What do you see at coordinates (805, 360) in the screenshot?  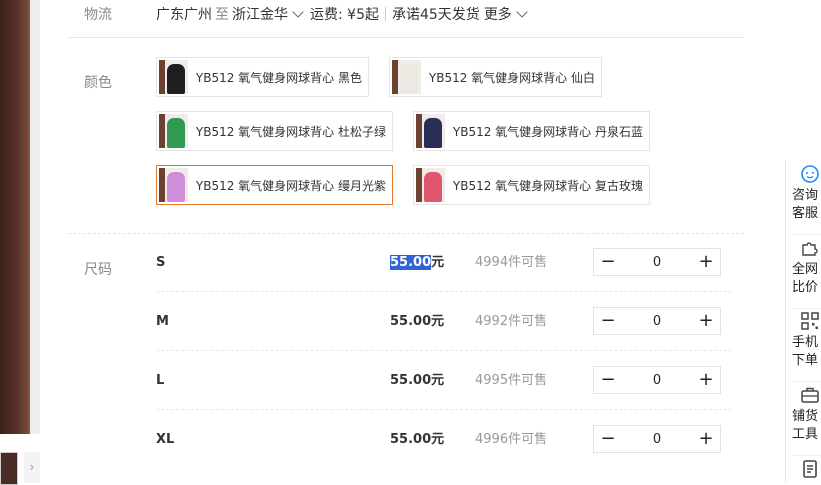 I see `sidebar-label-line2: 下单` at bounding box center [805, 360].